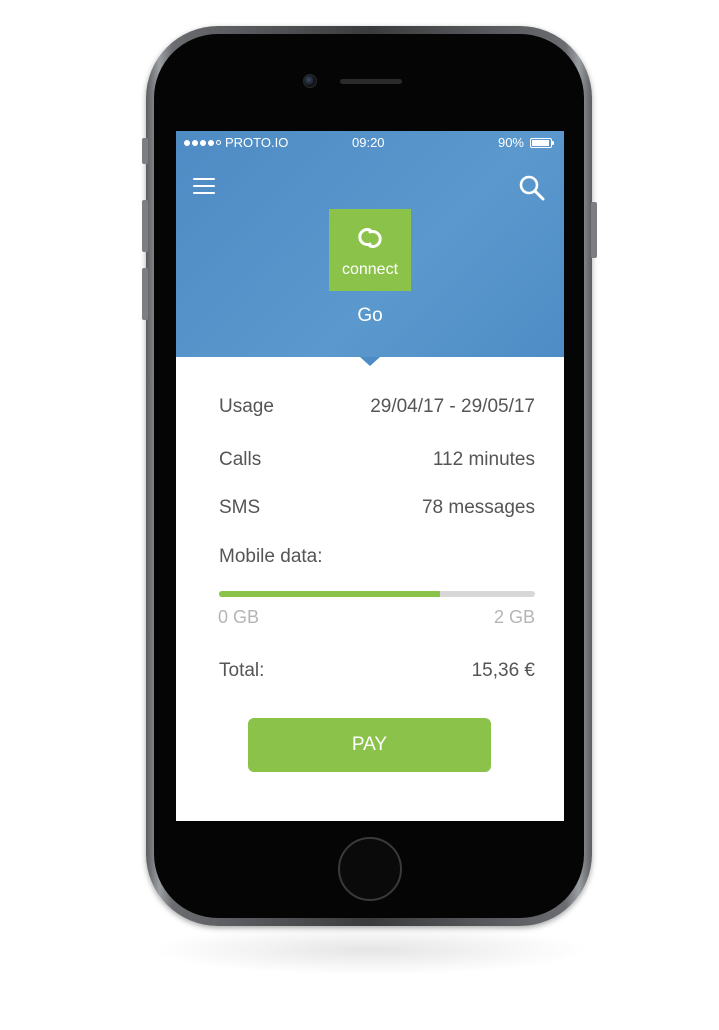  I want to click on usage-row: Usage 29/04/17 - 29/05/17, so click(377, 408).